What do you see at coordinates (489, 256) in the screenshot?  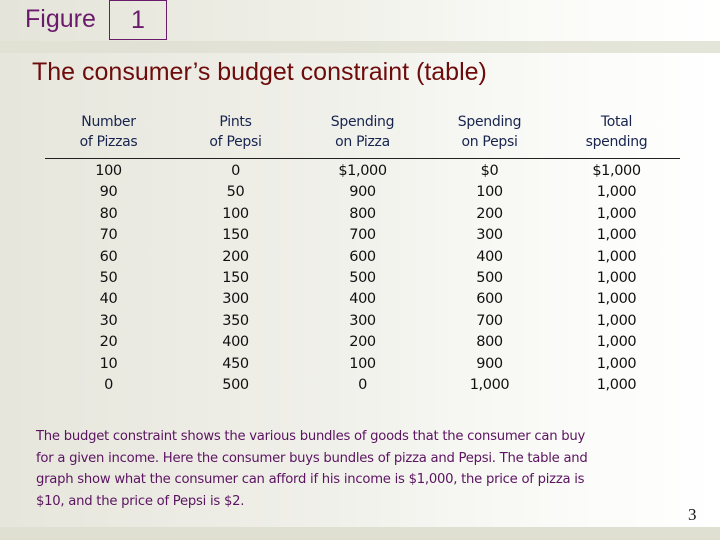 I see `cell-spending-on-pepsi: 400` at bounding box center [489, 256].